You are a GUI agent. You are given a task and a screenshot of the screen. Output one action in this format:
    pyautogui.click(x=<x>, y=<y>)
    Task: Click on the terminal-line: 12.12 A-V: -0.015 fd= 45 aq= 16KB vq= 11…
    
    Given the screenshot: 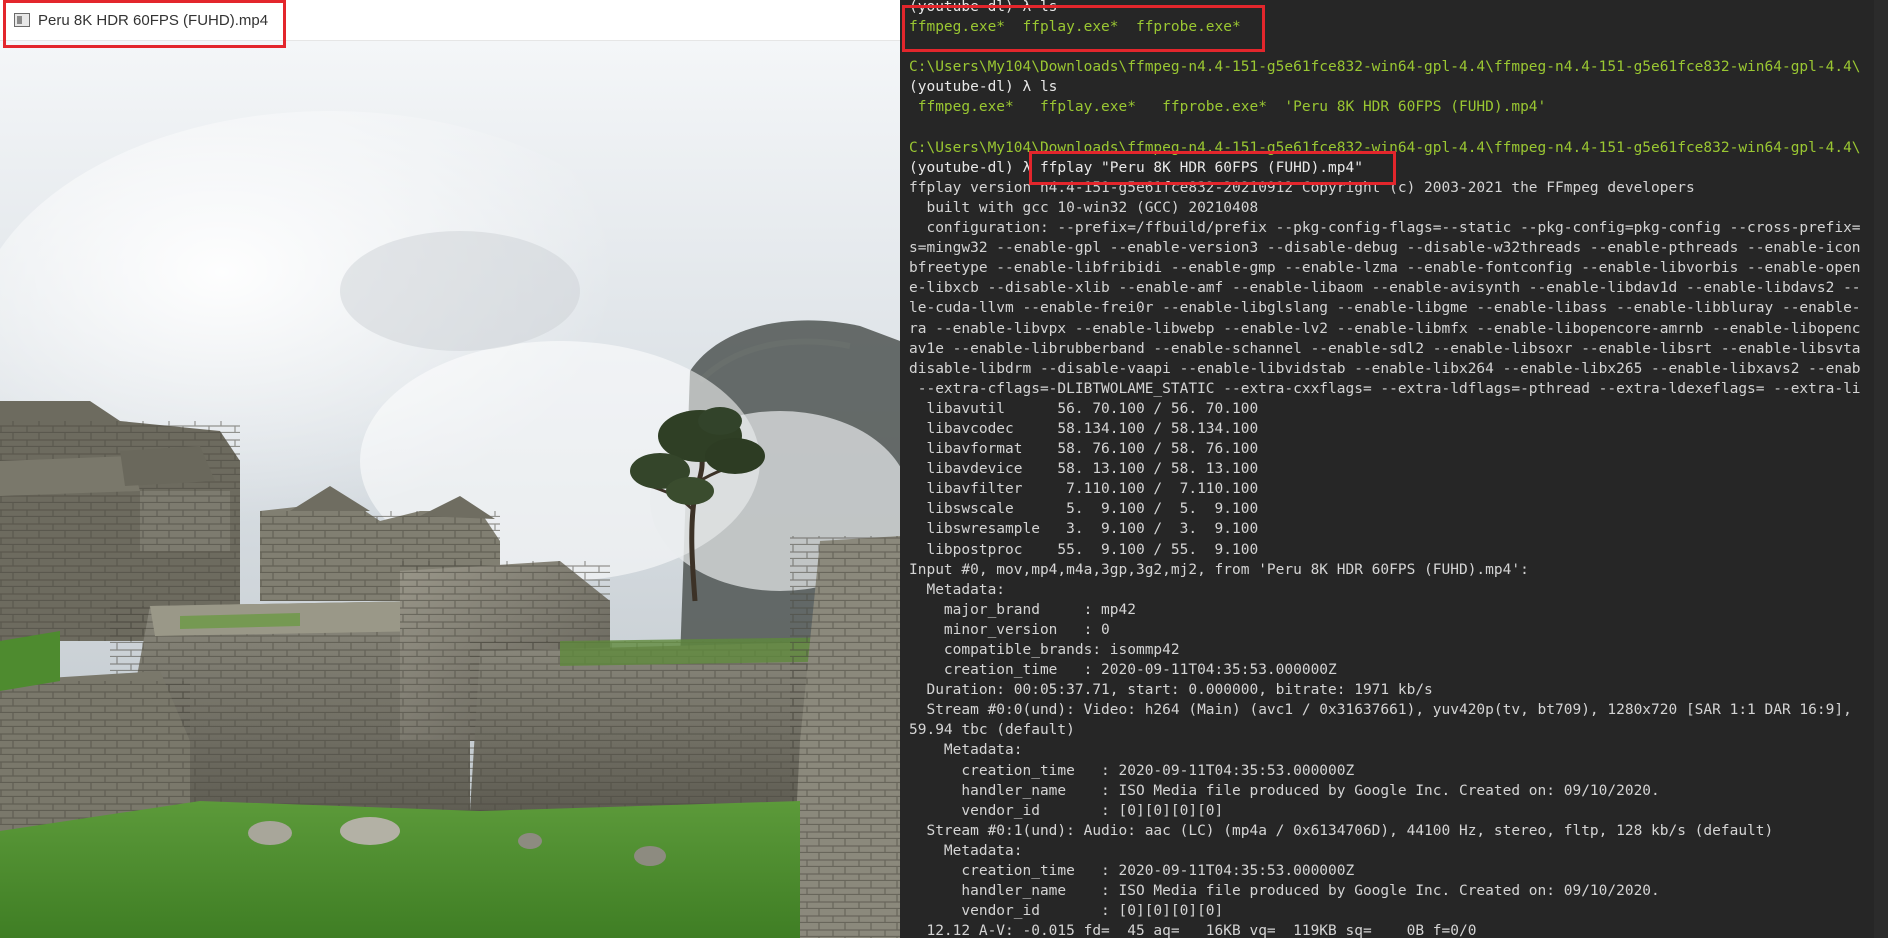 What is the action you would take?
    pyautogui.click(x=1193, y=930)
    